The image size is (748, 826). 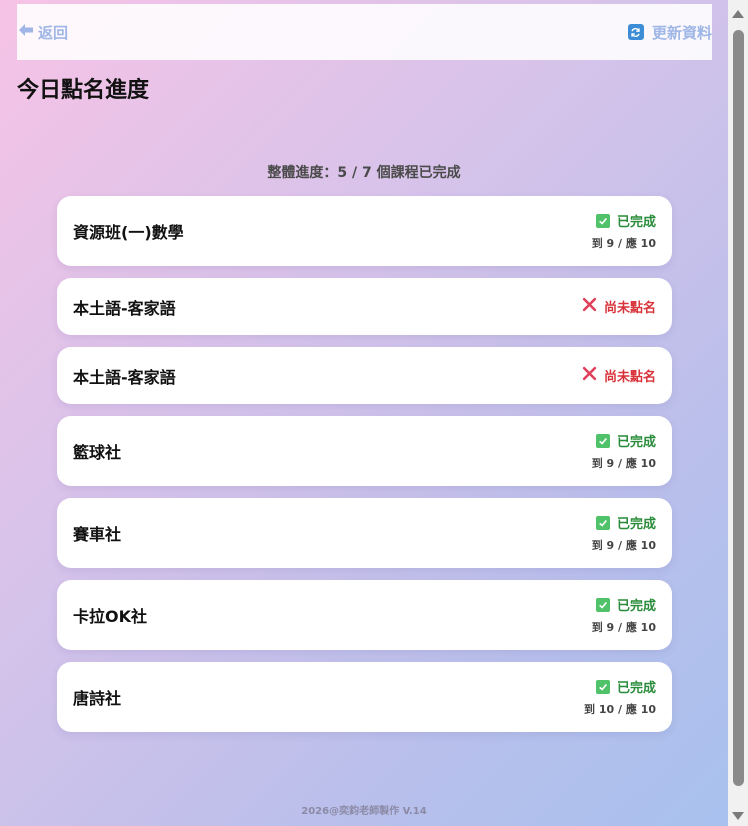 I want to click on vertical-scrollbar, so click(x=738, y=413).